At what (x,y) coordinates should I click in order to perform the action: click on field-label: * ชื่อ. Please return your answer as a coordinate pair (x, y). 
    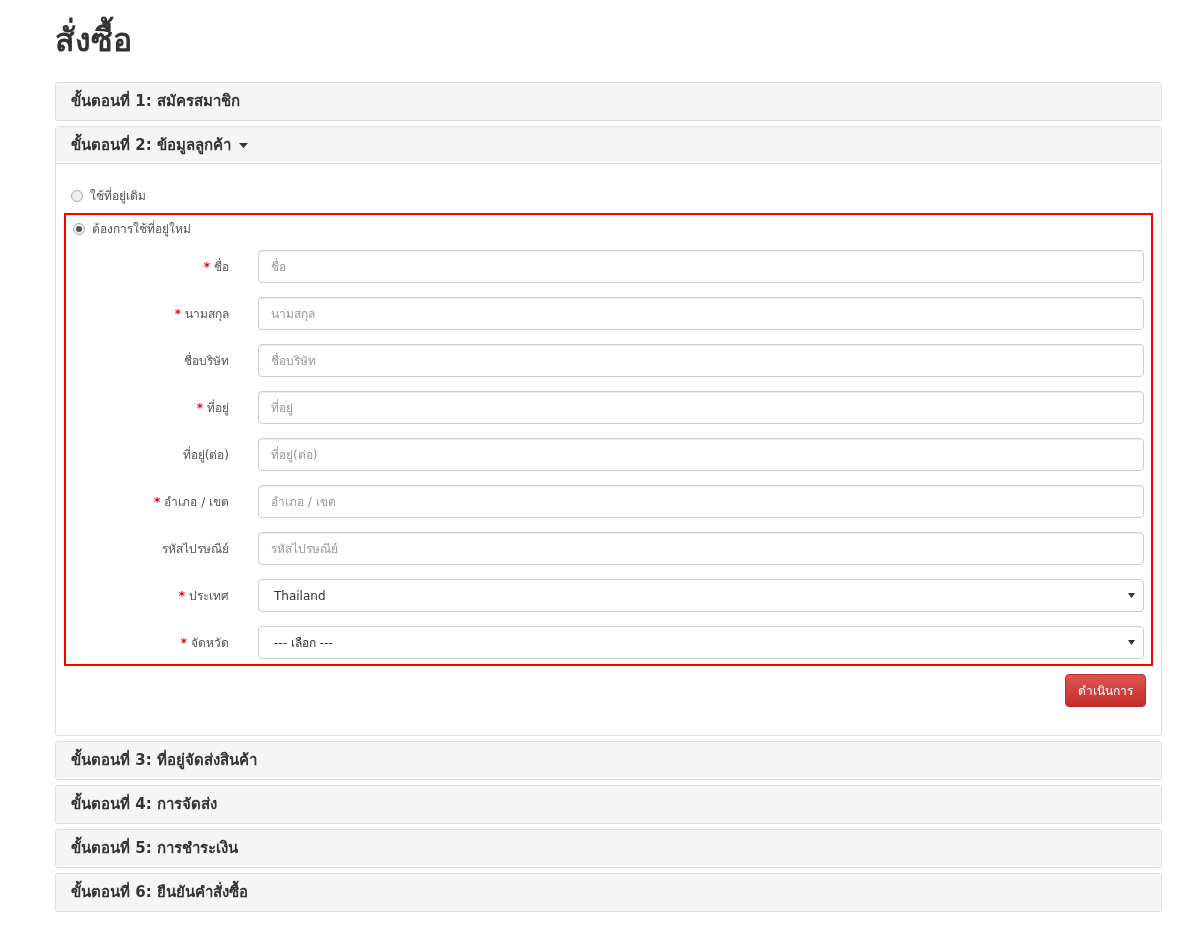
    Looking at the image, I should click on (216, 266).